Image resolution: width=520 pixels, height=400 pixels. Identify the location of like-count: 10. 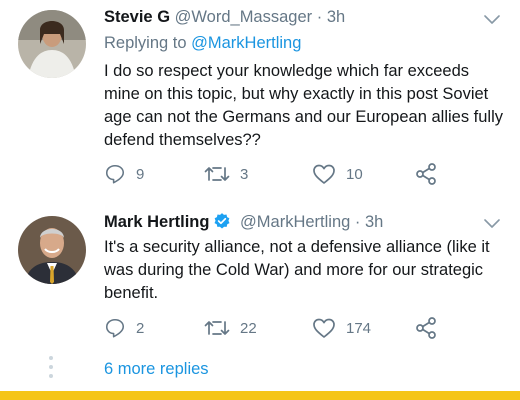
(354, 174).